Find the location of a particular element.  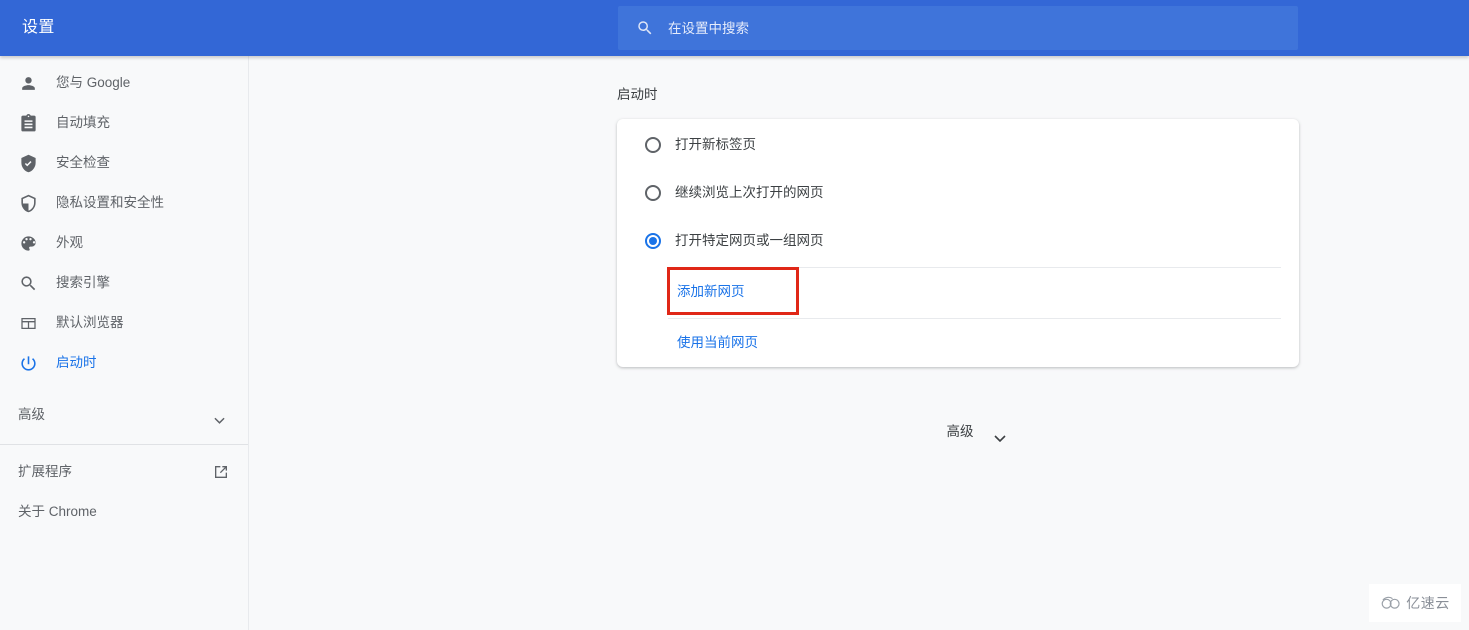

radio-button-selected-icon is located at coordinates (653, 241).